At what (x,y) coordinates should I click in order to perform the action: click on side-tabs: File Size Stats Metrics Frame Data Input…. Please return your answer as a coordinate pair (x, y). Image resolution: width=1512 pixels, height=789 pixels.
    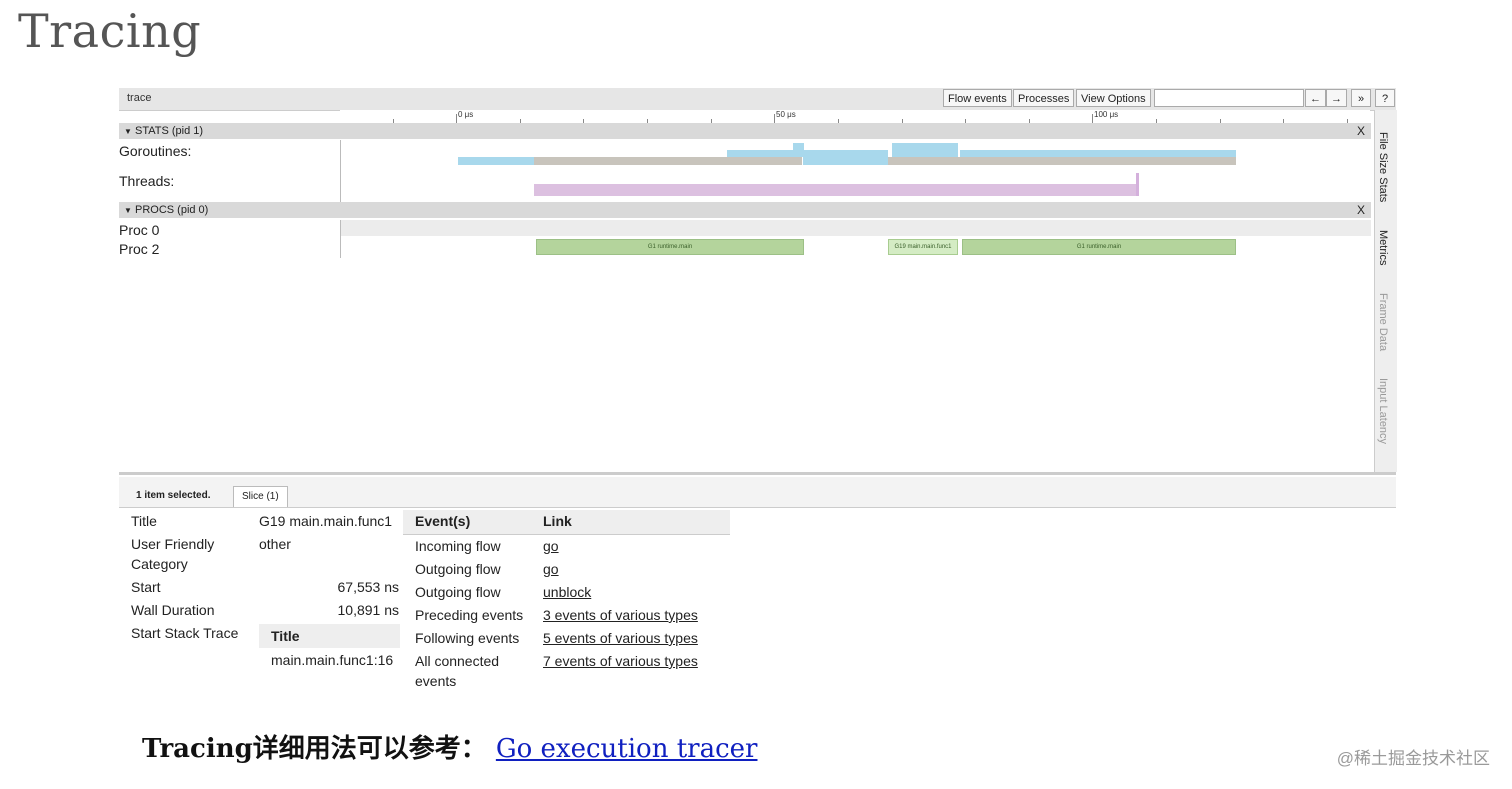
    Looking at the image, I should click on (1385, 291).